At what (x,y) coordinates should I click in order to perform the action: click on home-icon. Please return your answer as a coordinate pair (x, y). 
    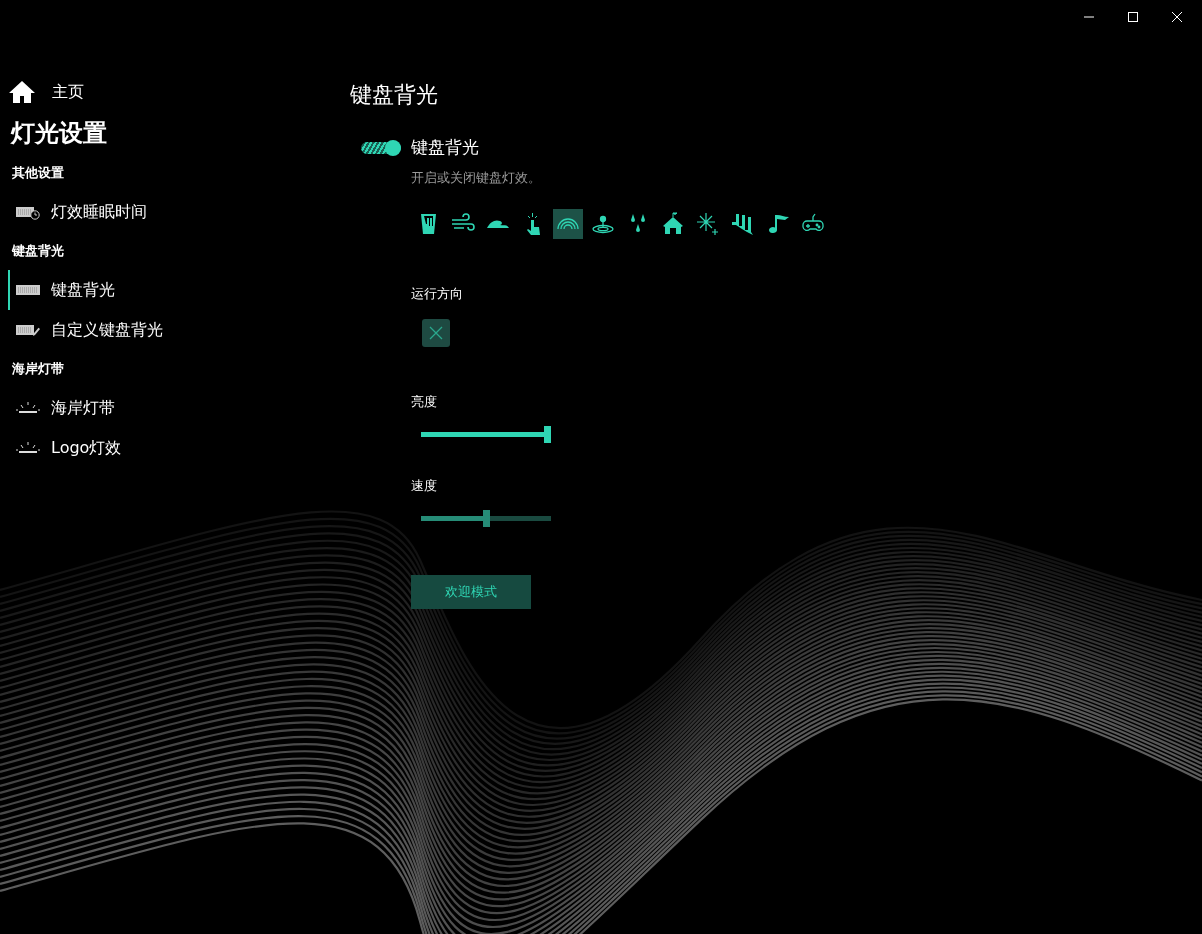
    Looking at the image, I should click on (22, 92).